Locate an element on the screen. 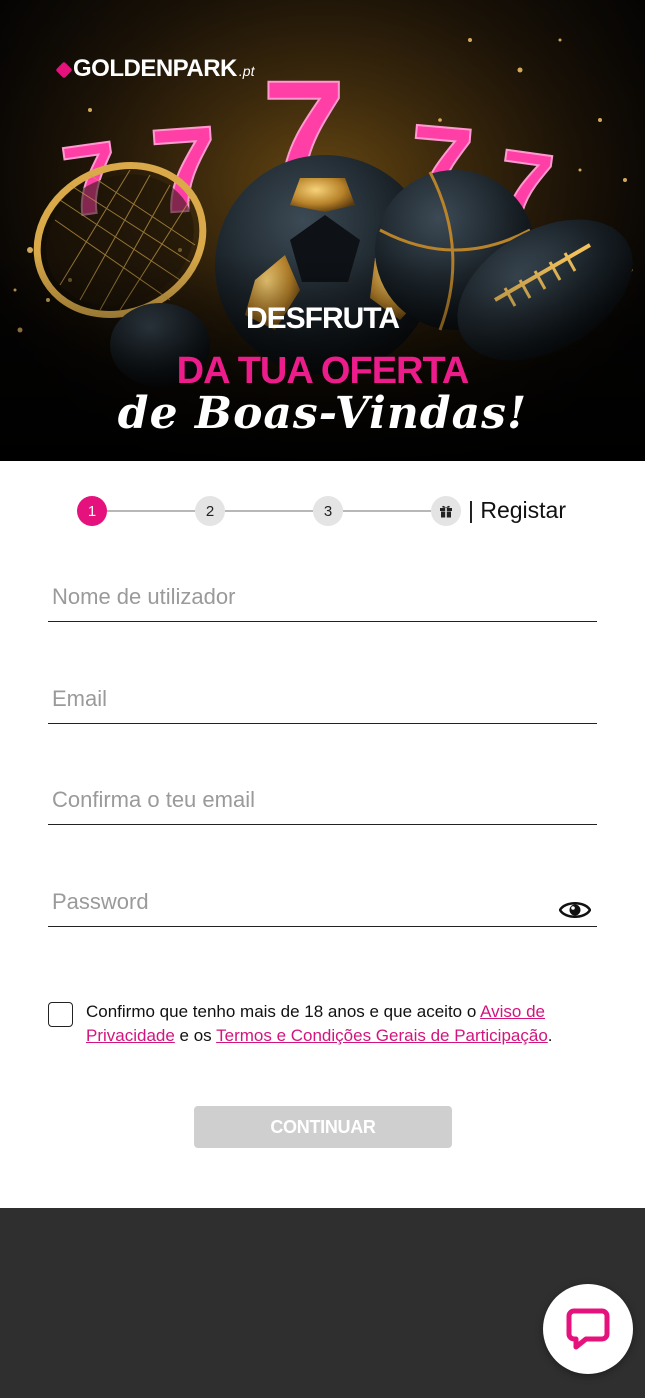 This screenshot has height=1398, width=645. step-2: 2 is located at coordinates (210, 511).